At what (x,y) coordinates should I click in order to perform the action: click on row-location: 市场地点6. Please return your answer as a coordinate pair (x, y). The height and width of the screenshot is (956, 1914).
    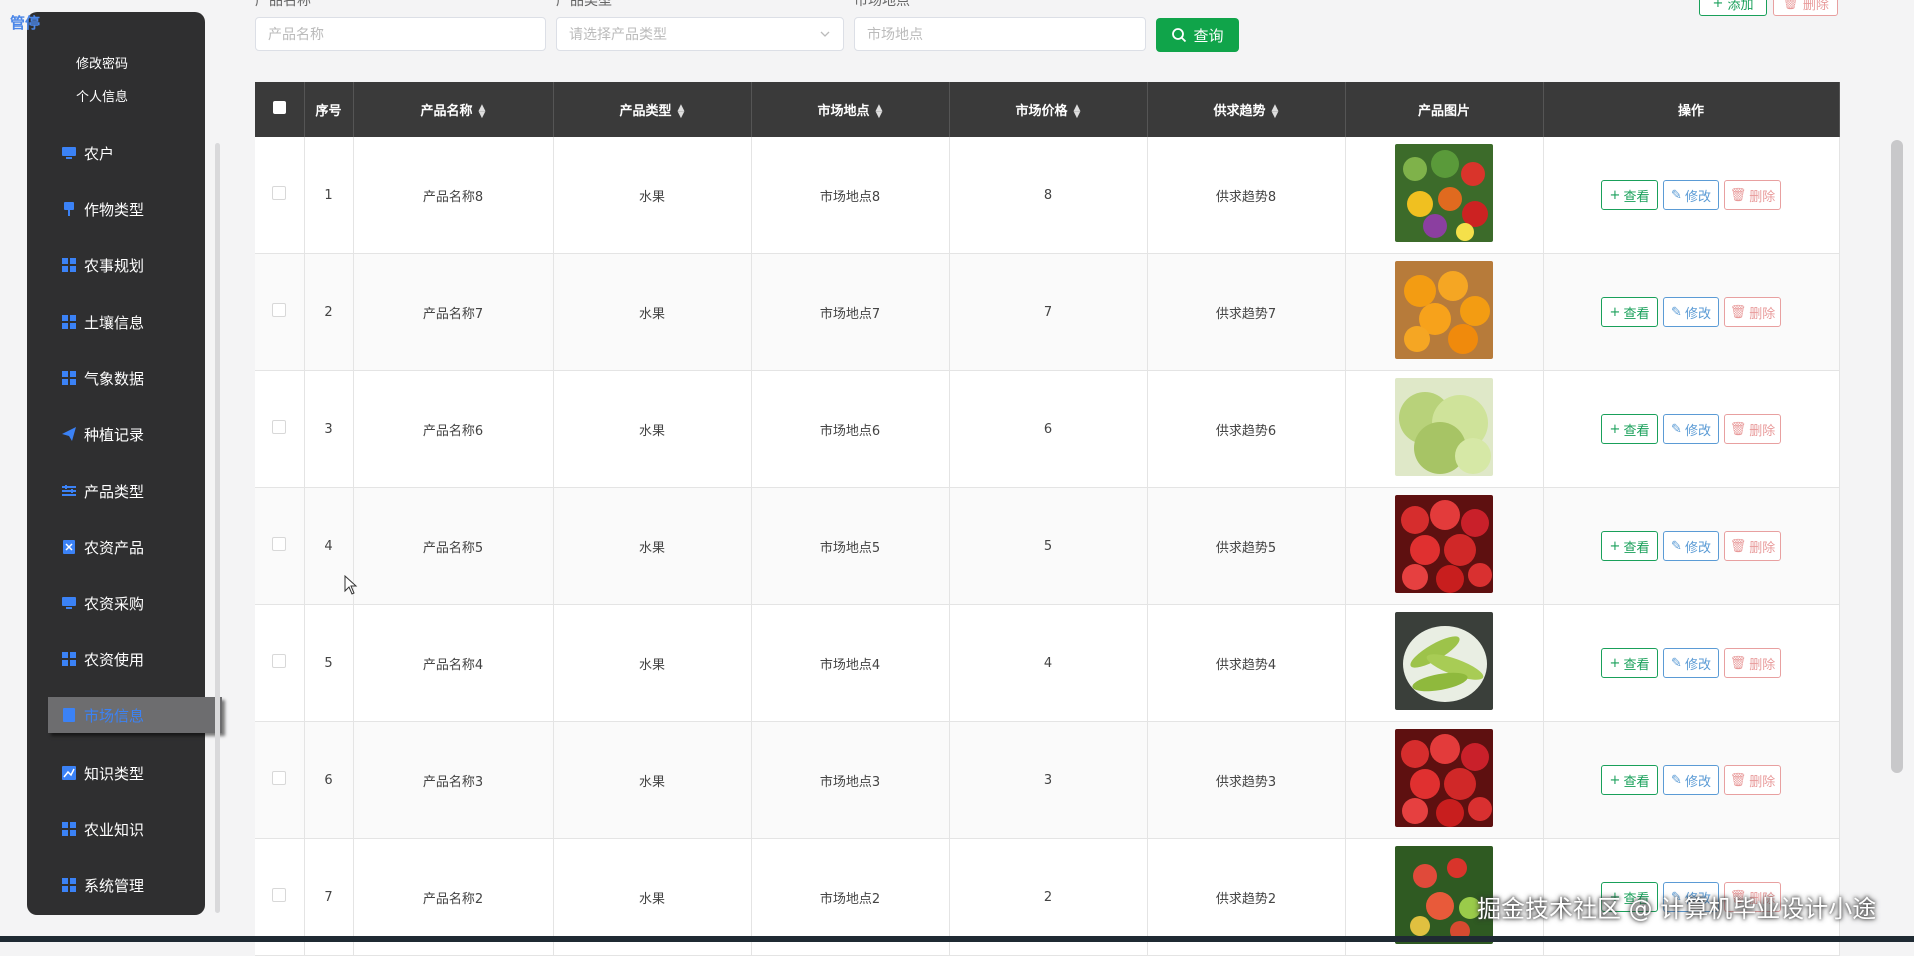
    Looking at the image, I should click on (850, 429).